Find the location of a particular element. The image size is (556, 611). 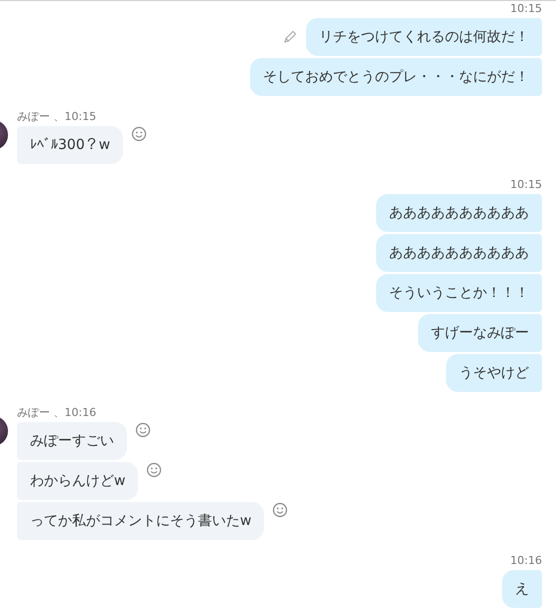

message-bubble: え is located at coordinates (522, 589).